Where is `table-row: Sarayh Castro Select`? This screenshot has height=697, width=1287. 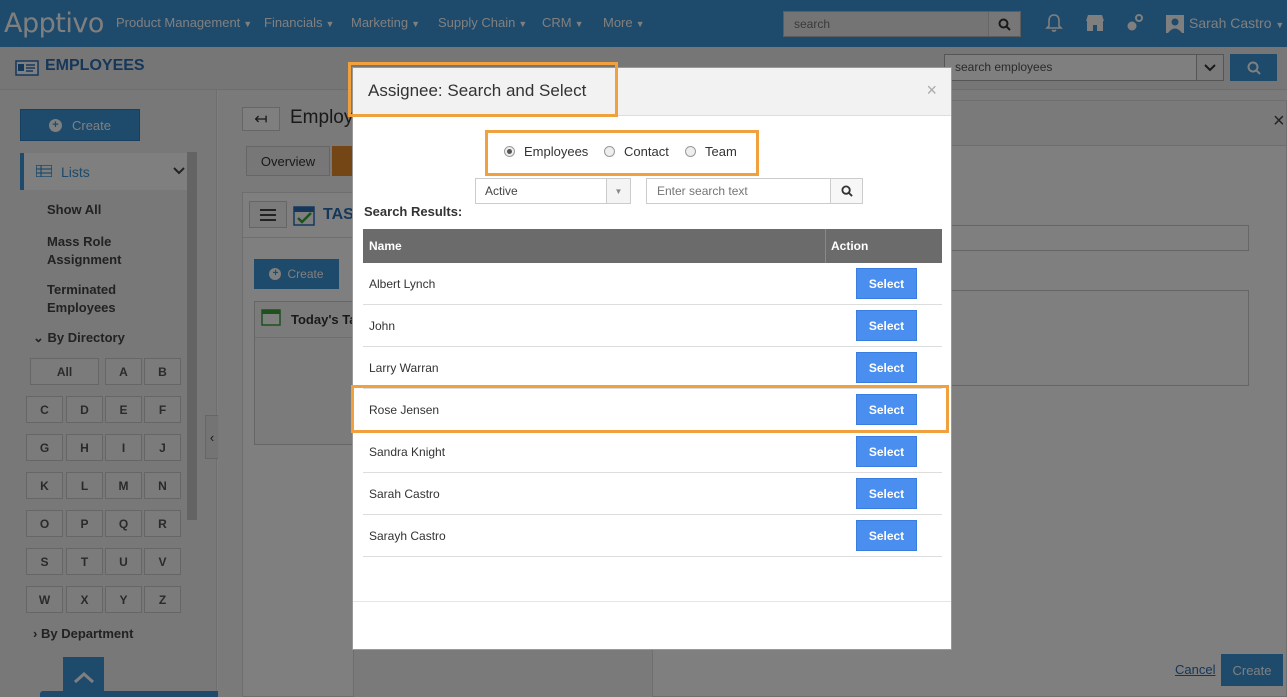 table-row: Sarayh Castro Select is located at coordinates (652, 536).